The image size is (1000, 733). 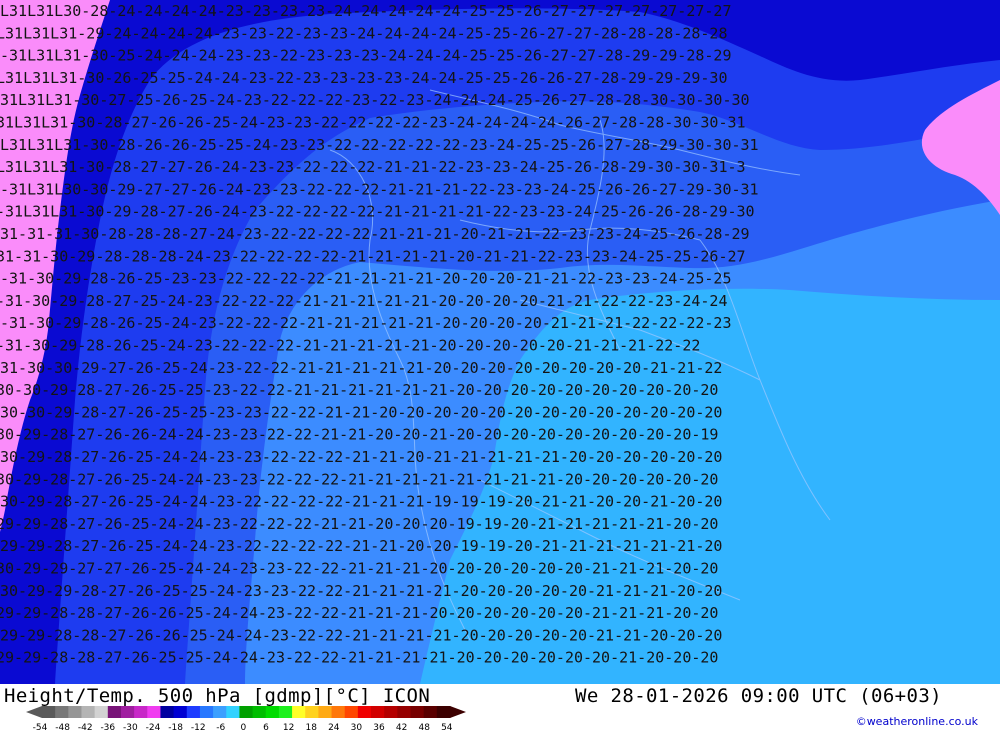 What do you see at coordinates (175, 727) in the screenshot?
I see `scale-label: -18` at bounding box center [175, 727].